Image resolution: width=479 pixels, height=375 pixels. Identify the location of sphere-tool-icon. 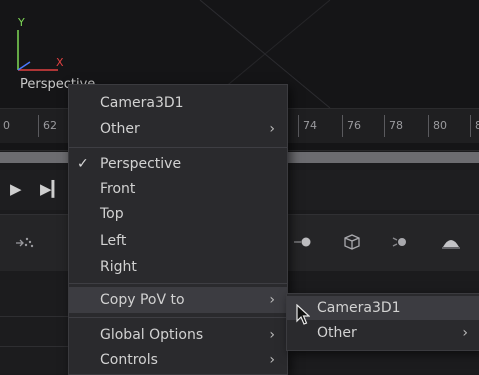
(303, 242).